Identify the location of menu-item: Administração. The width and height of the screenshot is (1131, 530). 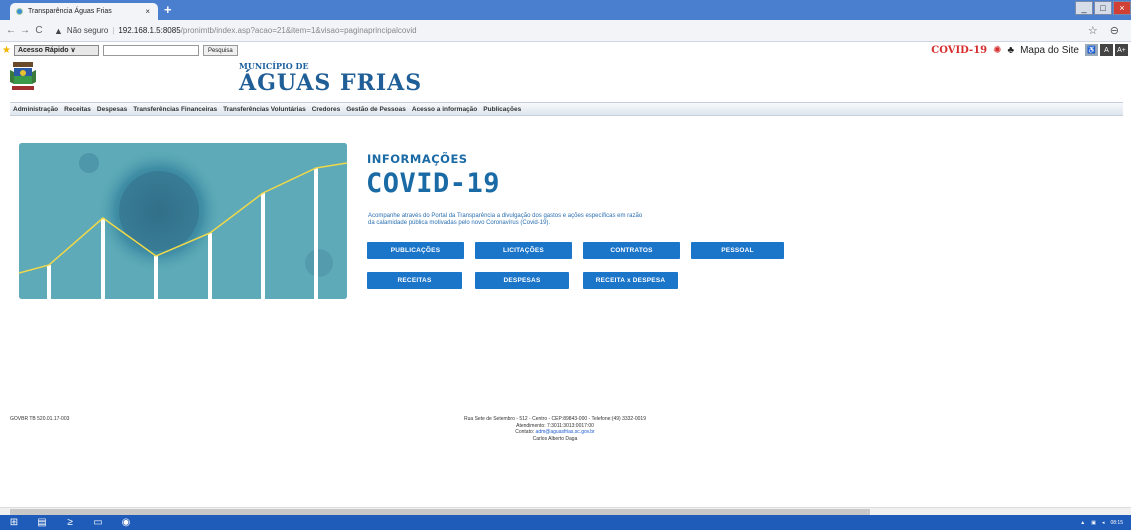
(35, 109).